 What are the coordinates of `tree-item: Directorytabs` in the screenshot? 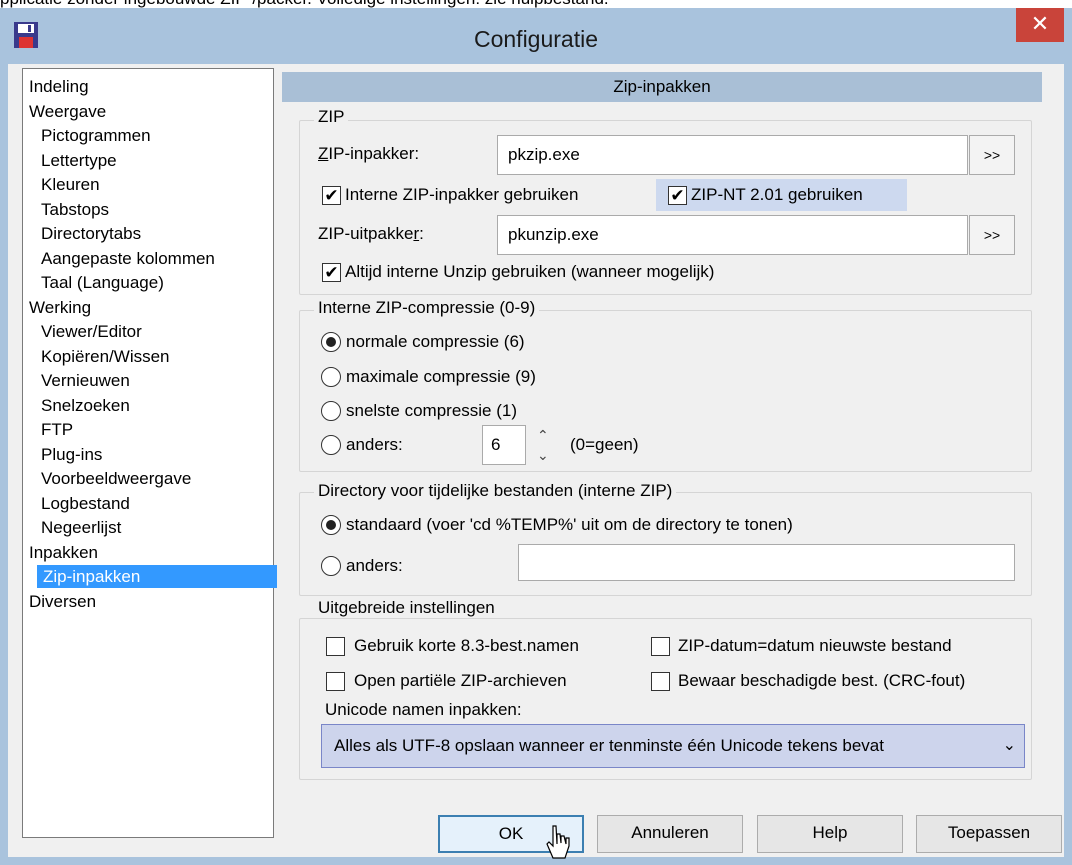 It's located at (82, 233).